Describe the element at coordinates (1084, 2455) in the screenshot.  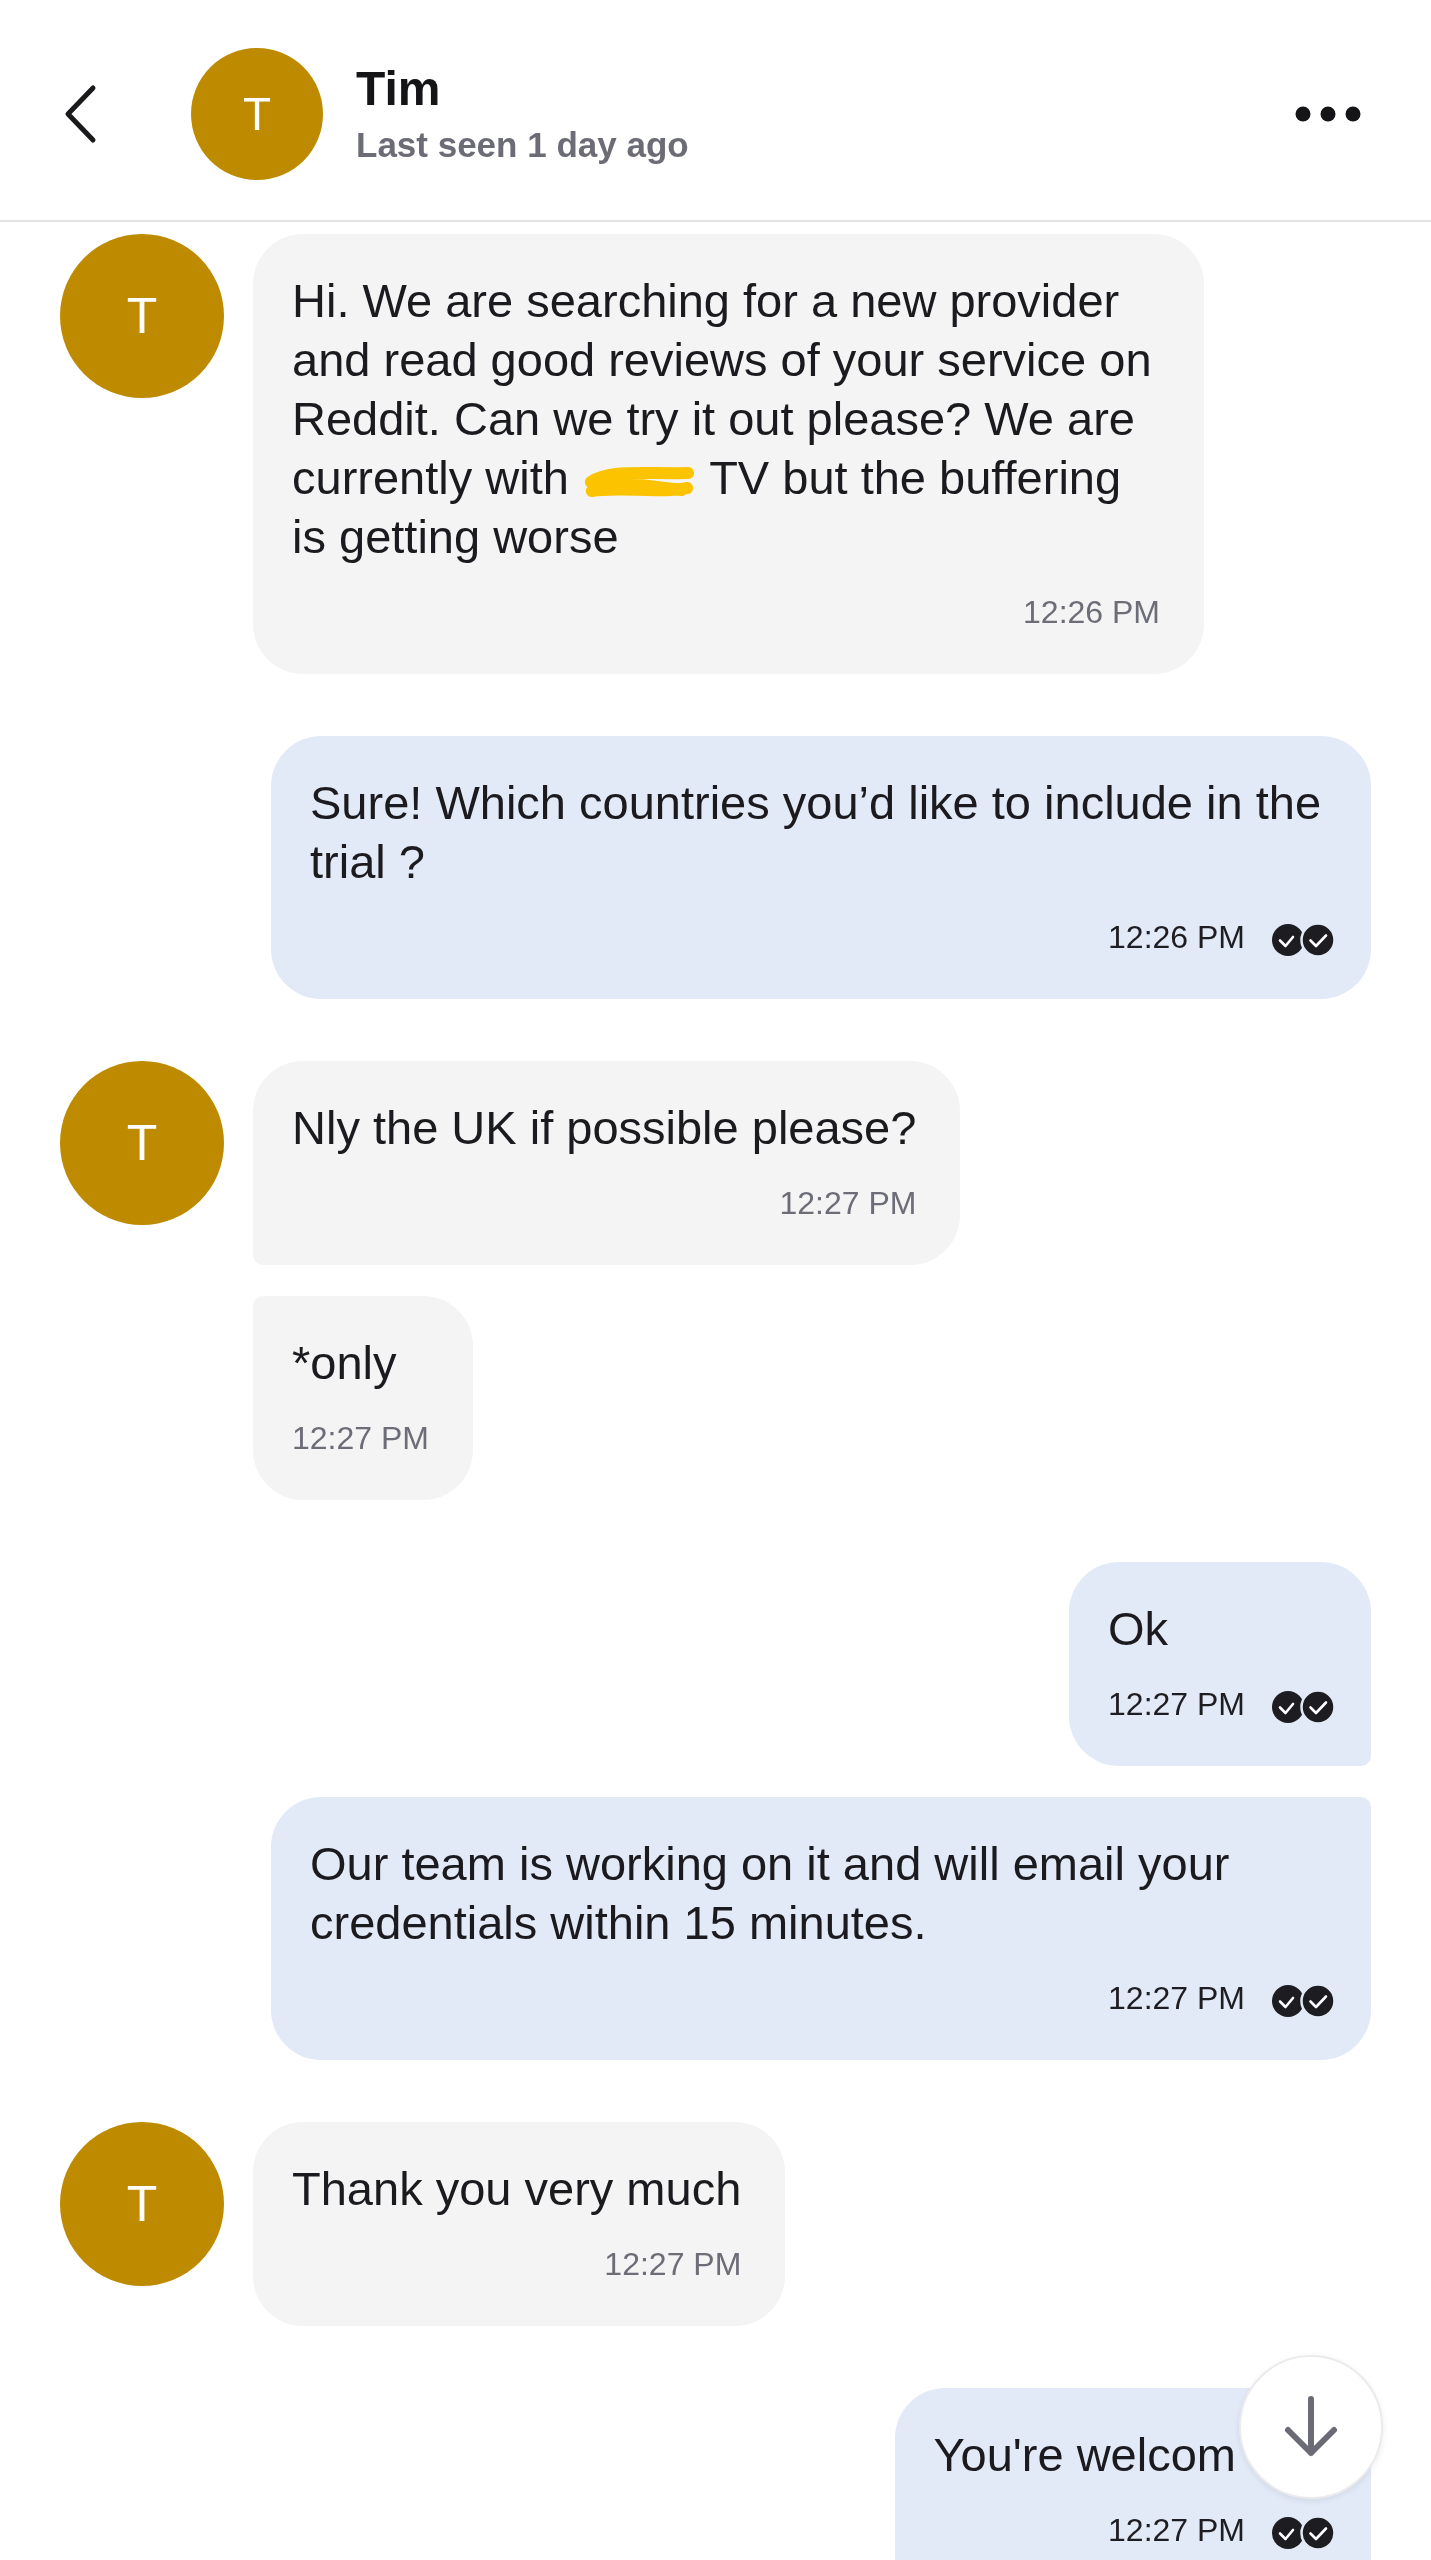
I see `message-text: You're welcom` at that location.